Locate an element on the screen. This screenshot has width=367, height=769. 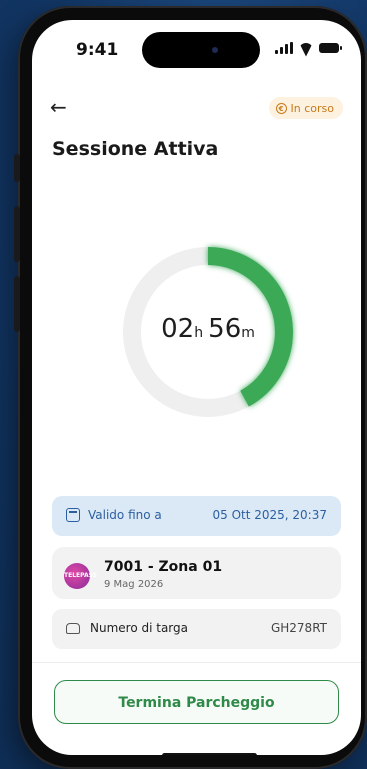
end-parking-button: Termina Parcheggio is located at coordinates (196, 702).